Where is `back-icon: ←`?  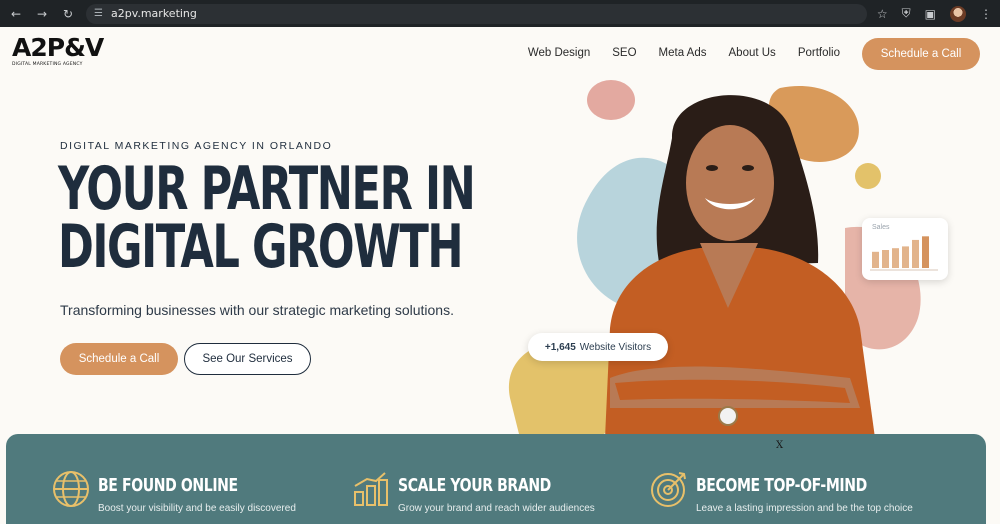
back-icon: ← is located at coordinates (16, 14).